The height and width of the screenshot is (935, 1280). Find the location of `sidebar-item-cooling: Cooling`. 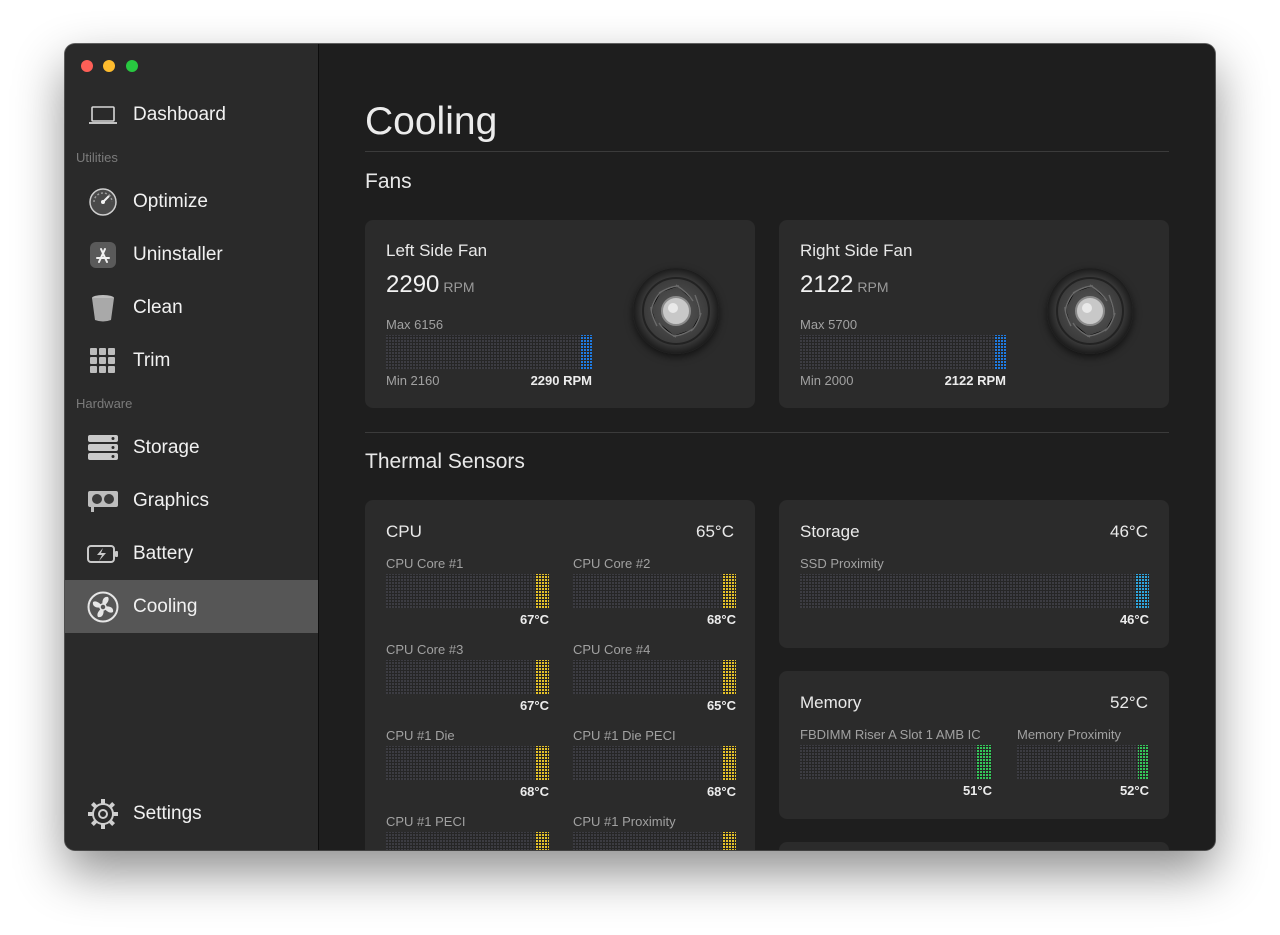

sidebar-item-cooling: Cooling is located at coordinates (191, 606).